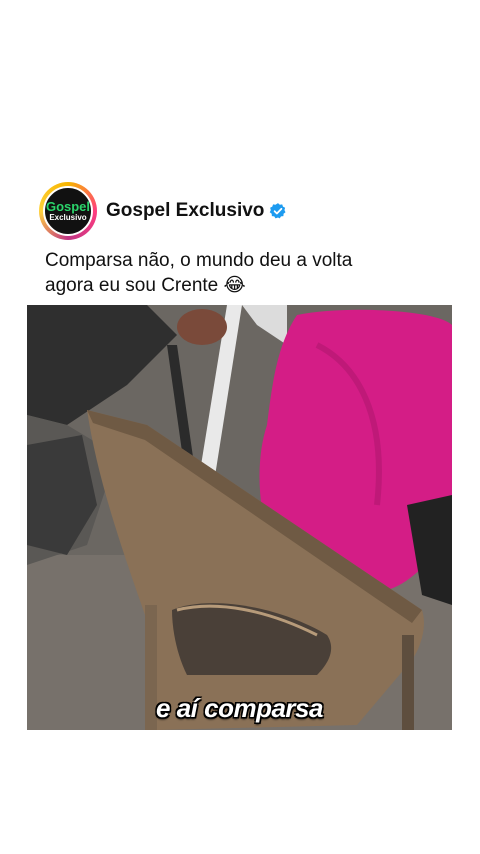 Image resolution: width=480 pixels, height=854 pixels. Describe the element at coordinates (68, 217) in the screenshot. I see `avatar-logo-line2: Exclusivo` at that location.